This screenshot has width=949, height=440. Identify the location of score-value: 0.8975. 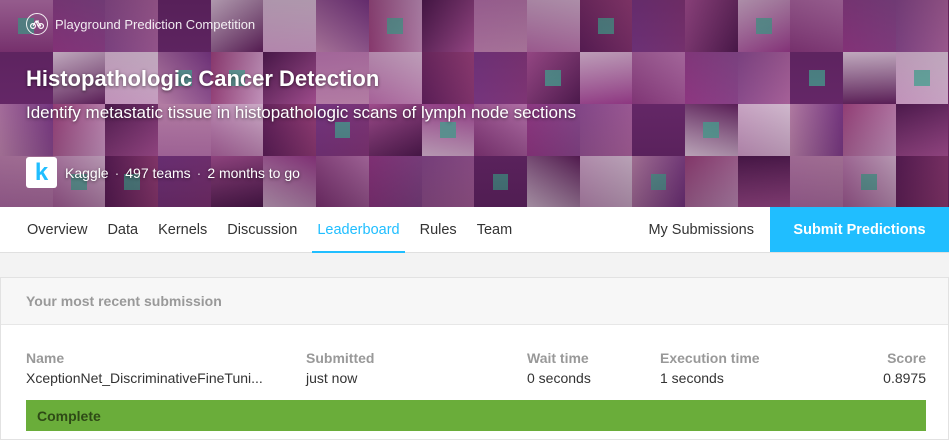
(904, 378).